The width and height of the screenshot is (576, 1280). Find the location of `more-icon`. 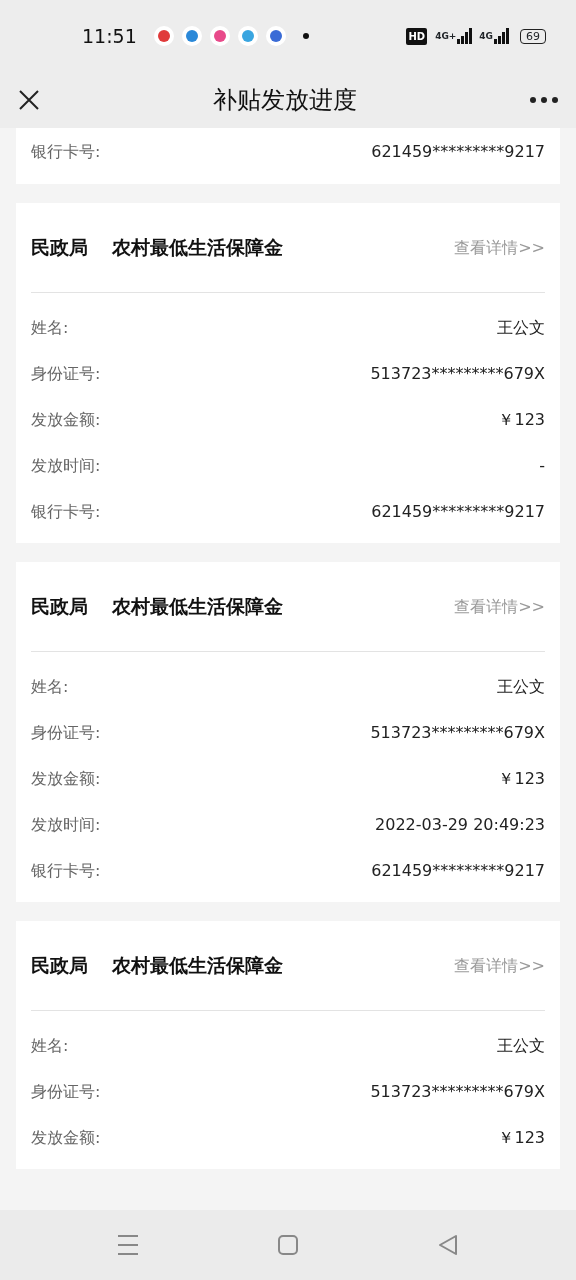

more-icon is located at coordinates (544, 100).